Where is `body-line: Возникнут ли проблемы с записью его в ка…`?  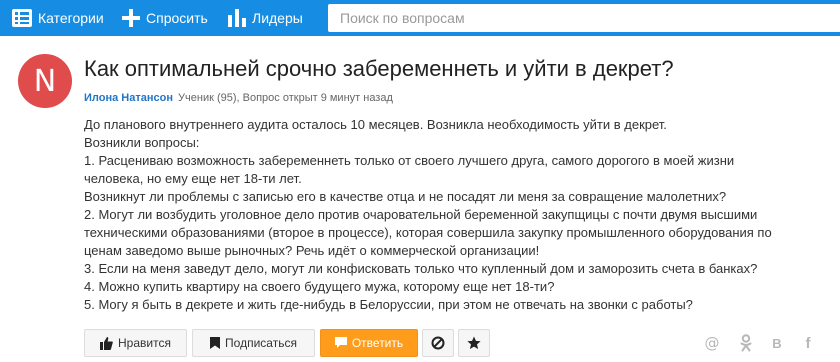 body-line: Возникнут ли проблемы с записью его в ка… is located at coordinates (405, 196).